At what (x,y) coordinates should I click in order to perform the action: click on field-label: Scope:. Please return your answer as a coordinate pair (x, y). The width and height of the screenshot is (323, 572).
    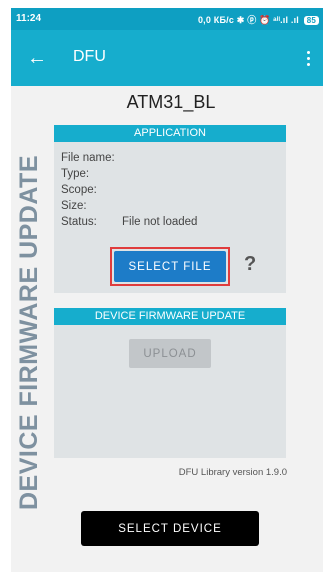
    Looking at the image, I should click on (79, 190).